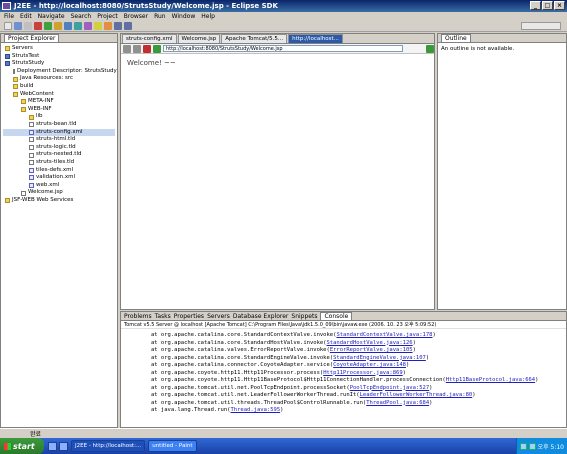 Image resolution: width=567 pixels, height=454 pixels. Describe the element at coordinates (59, 110) in the screenshot. I see `tree-item: WEB-INF` at that location.